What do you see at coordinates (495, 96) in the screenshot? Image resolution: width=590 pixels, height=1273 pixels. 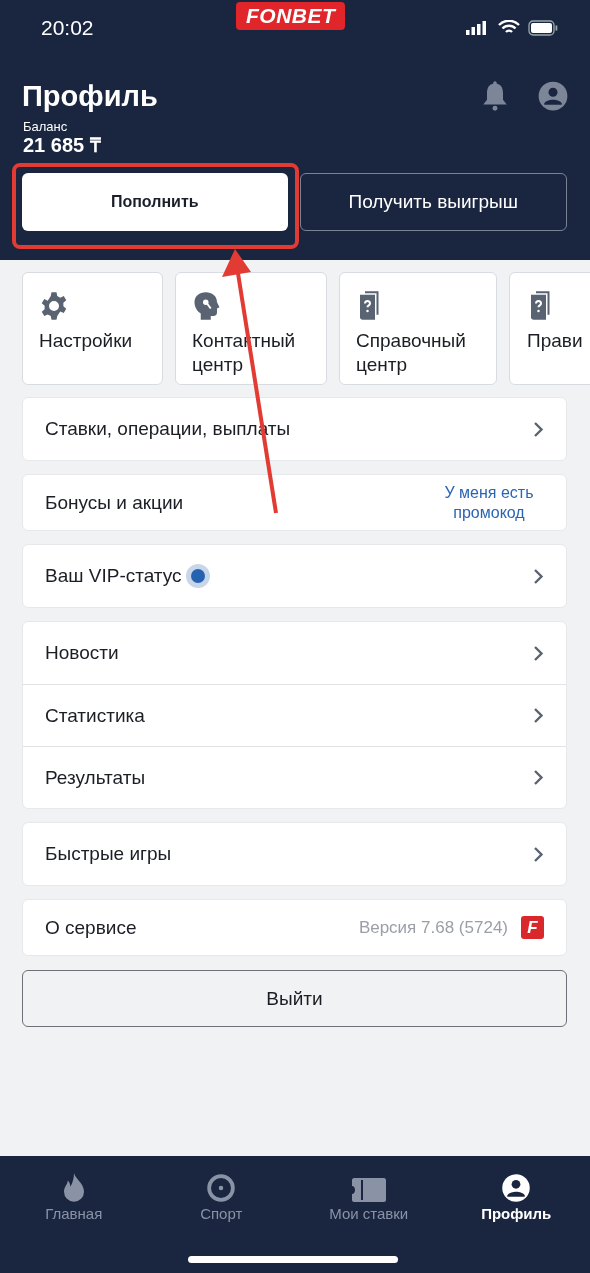 I see `bell-icon` at bounding box center [495, 96].